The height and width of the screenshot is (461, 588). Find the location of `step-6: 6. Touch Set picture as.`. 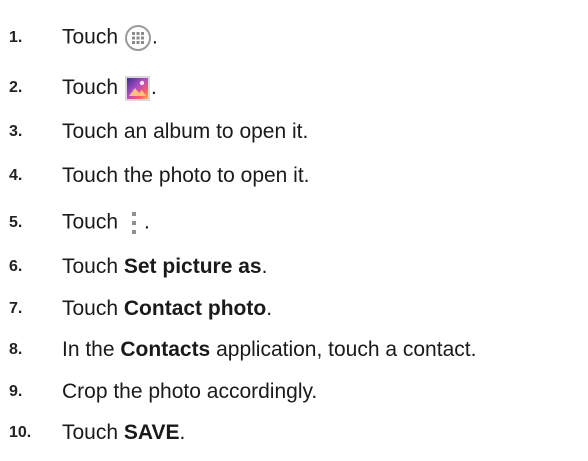

step-6: 6. Touch Set picture as. is located at coordinates (133, 267).